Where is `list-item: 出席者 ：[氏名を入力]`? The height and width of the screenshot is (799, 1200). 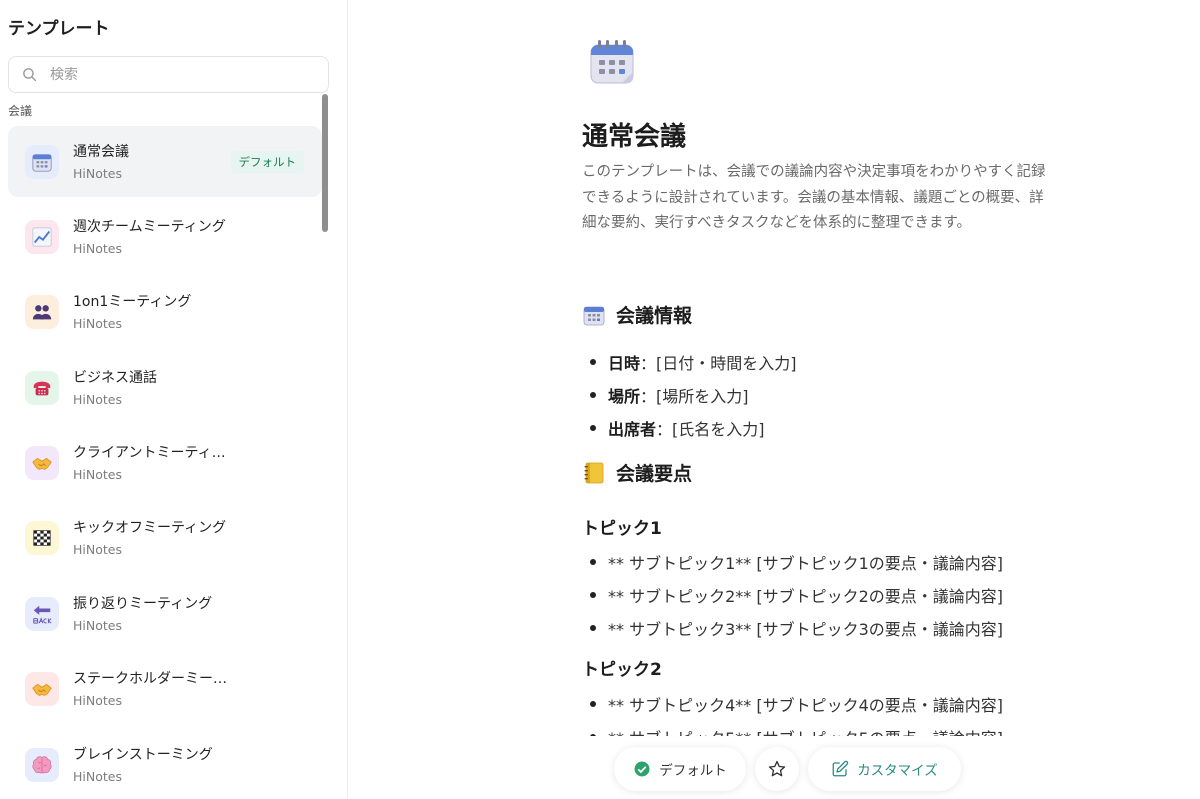
list-item: 出席者 ：[氏名を入力] is located at coordinates (689, 427).